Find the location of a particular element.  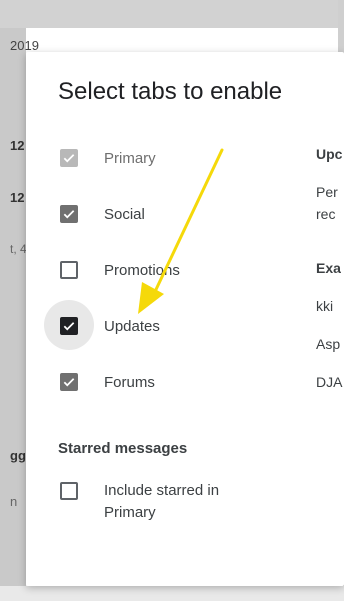

social-checkbox is located at coordinates (69, 214).